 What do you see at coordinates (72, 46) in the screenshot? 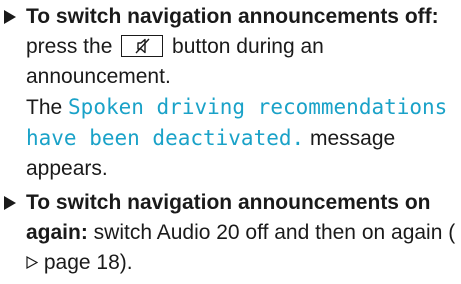
I see `step-1-text-before-key: press the` at bounding box center [72, 46].